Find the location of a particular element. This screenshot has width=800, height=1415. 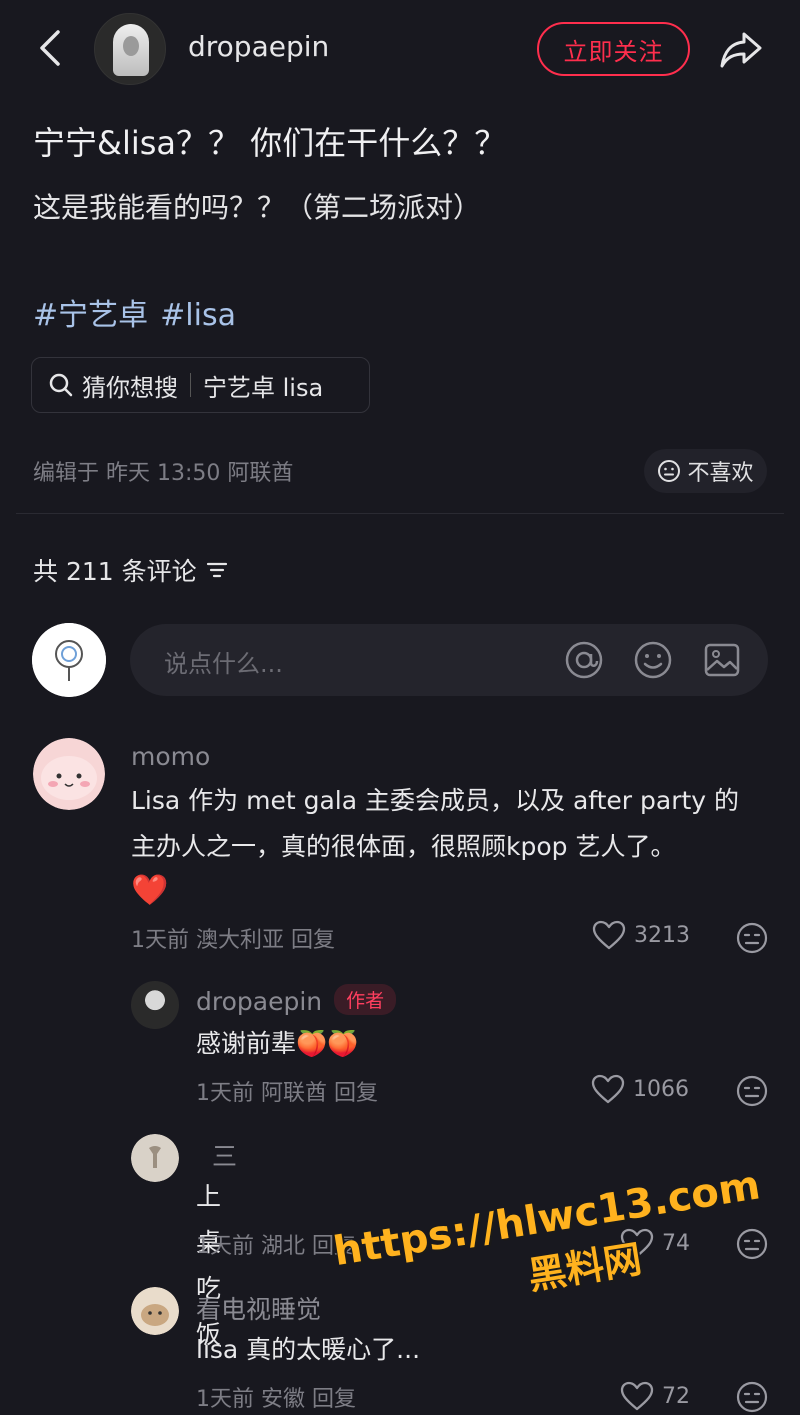

peach-emoji: 🍑🍑 is located at coordinates (327, 1043).